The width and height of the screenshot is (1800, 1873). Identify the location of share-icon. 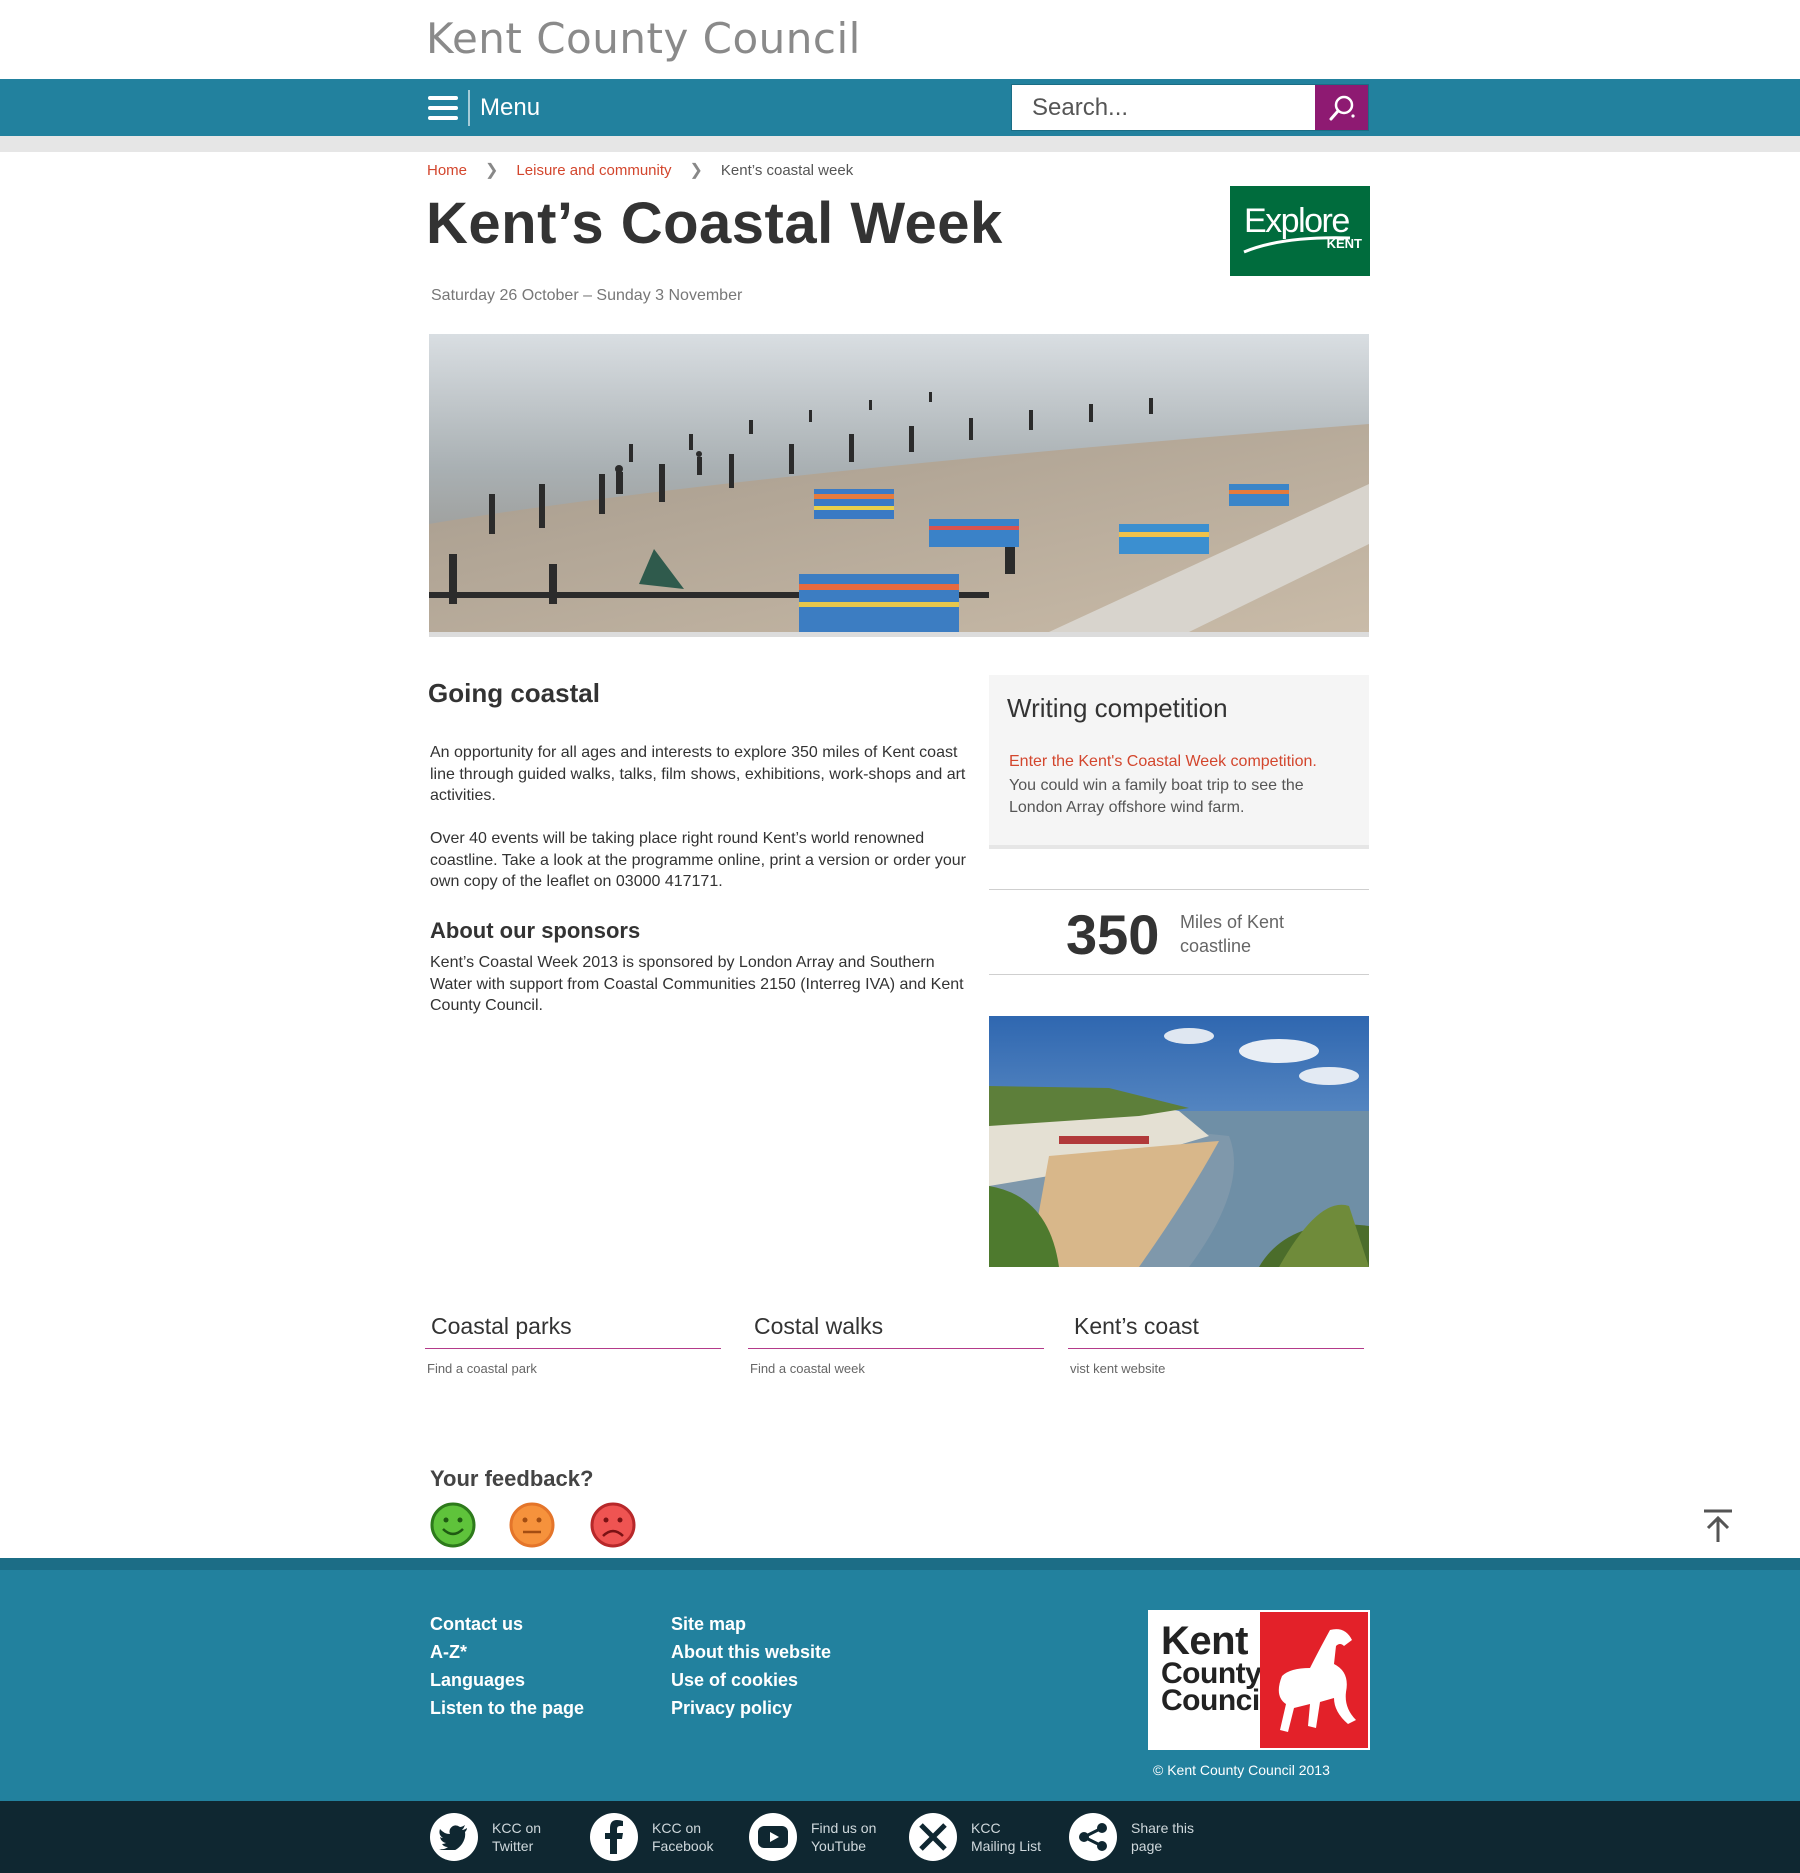
(1093, 1837).